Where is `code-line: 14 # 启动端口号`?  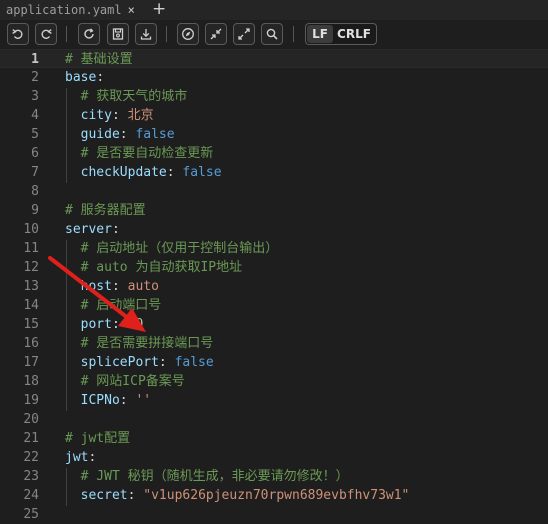 code-line: 14 # 启动端口号 is located at coordinates (274, 305).